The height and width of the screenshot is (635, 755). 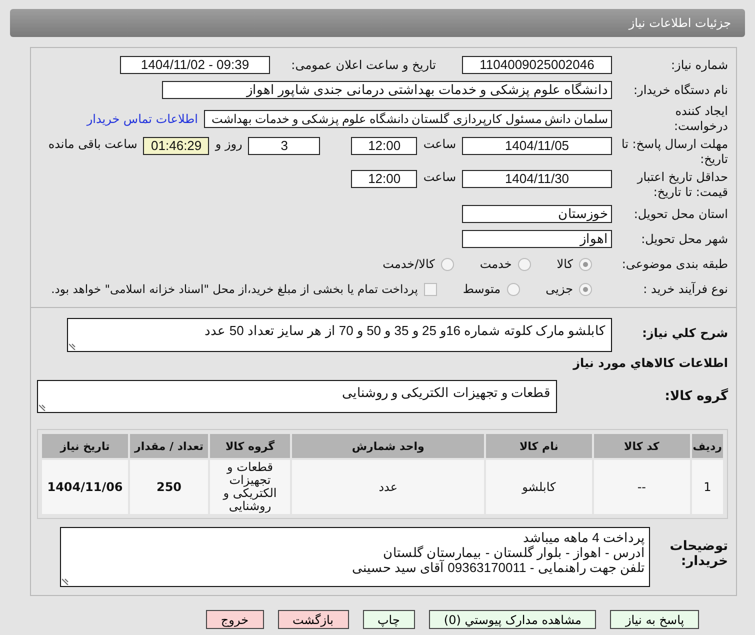 I want to click on column-header: ردیف, so click(x=707, y=446).